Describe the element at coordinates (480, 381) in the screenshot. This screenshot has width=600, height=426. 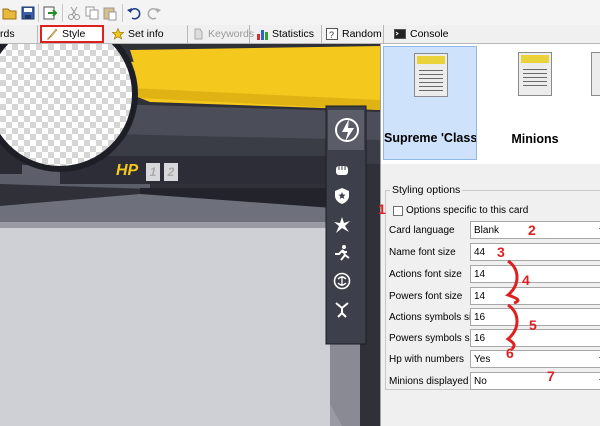
I see `minions-displayed-value: No` at that location.